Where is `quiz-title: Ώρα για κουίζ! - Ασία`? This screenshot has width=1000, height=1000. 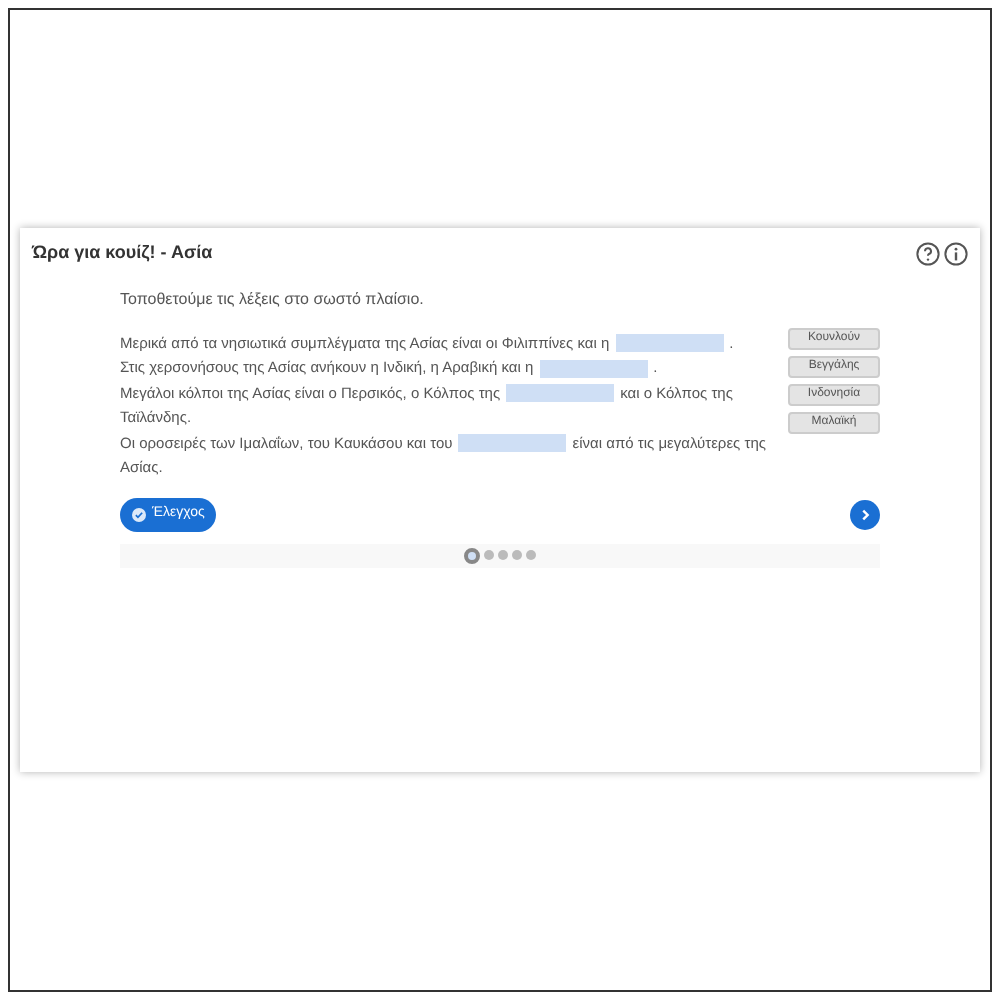
quiz-title: Ώρα για κουίζ! - Ασία is located at coordinates (122, 253).